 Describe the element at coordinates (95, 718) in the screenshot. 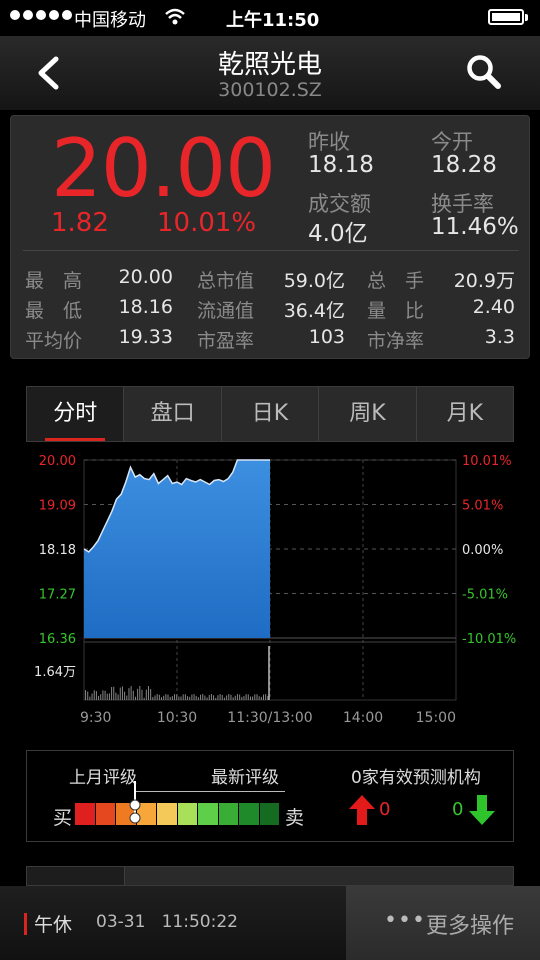

I see `x-axis-tick: 9:30` at that location.